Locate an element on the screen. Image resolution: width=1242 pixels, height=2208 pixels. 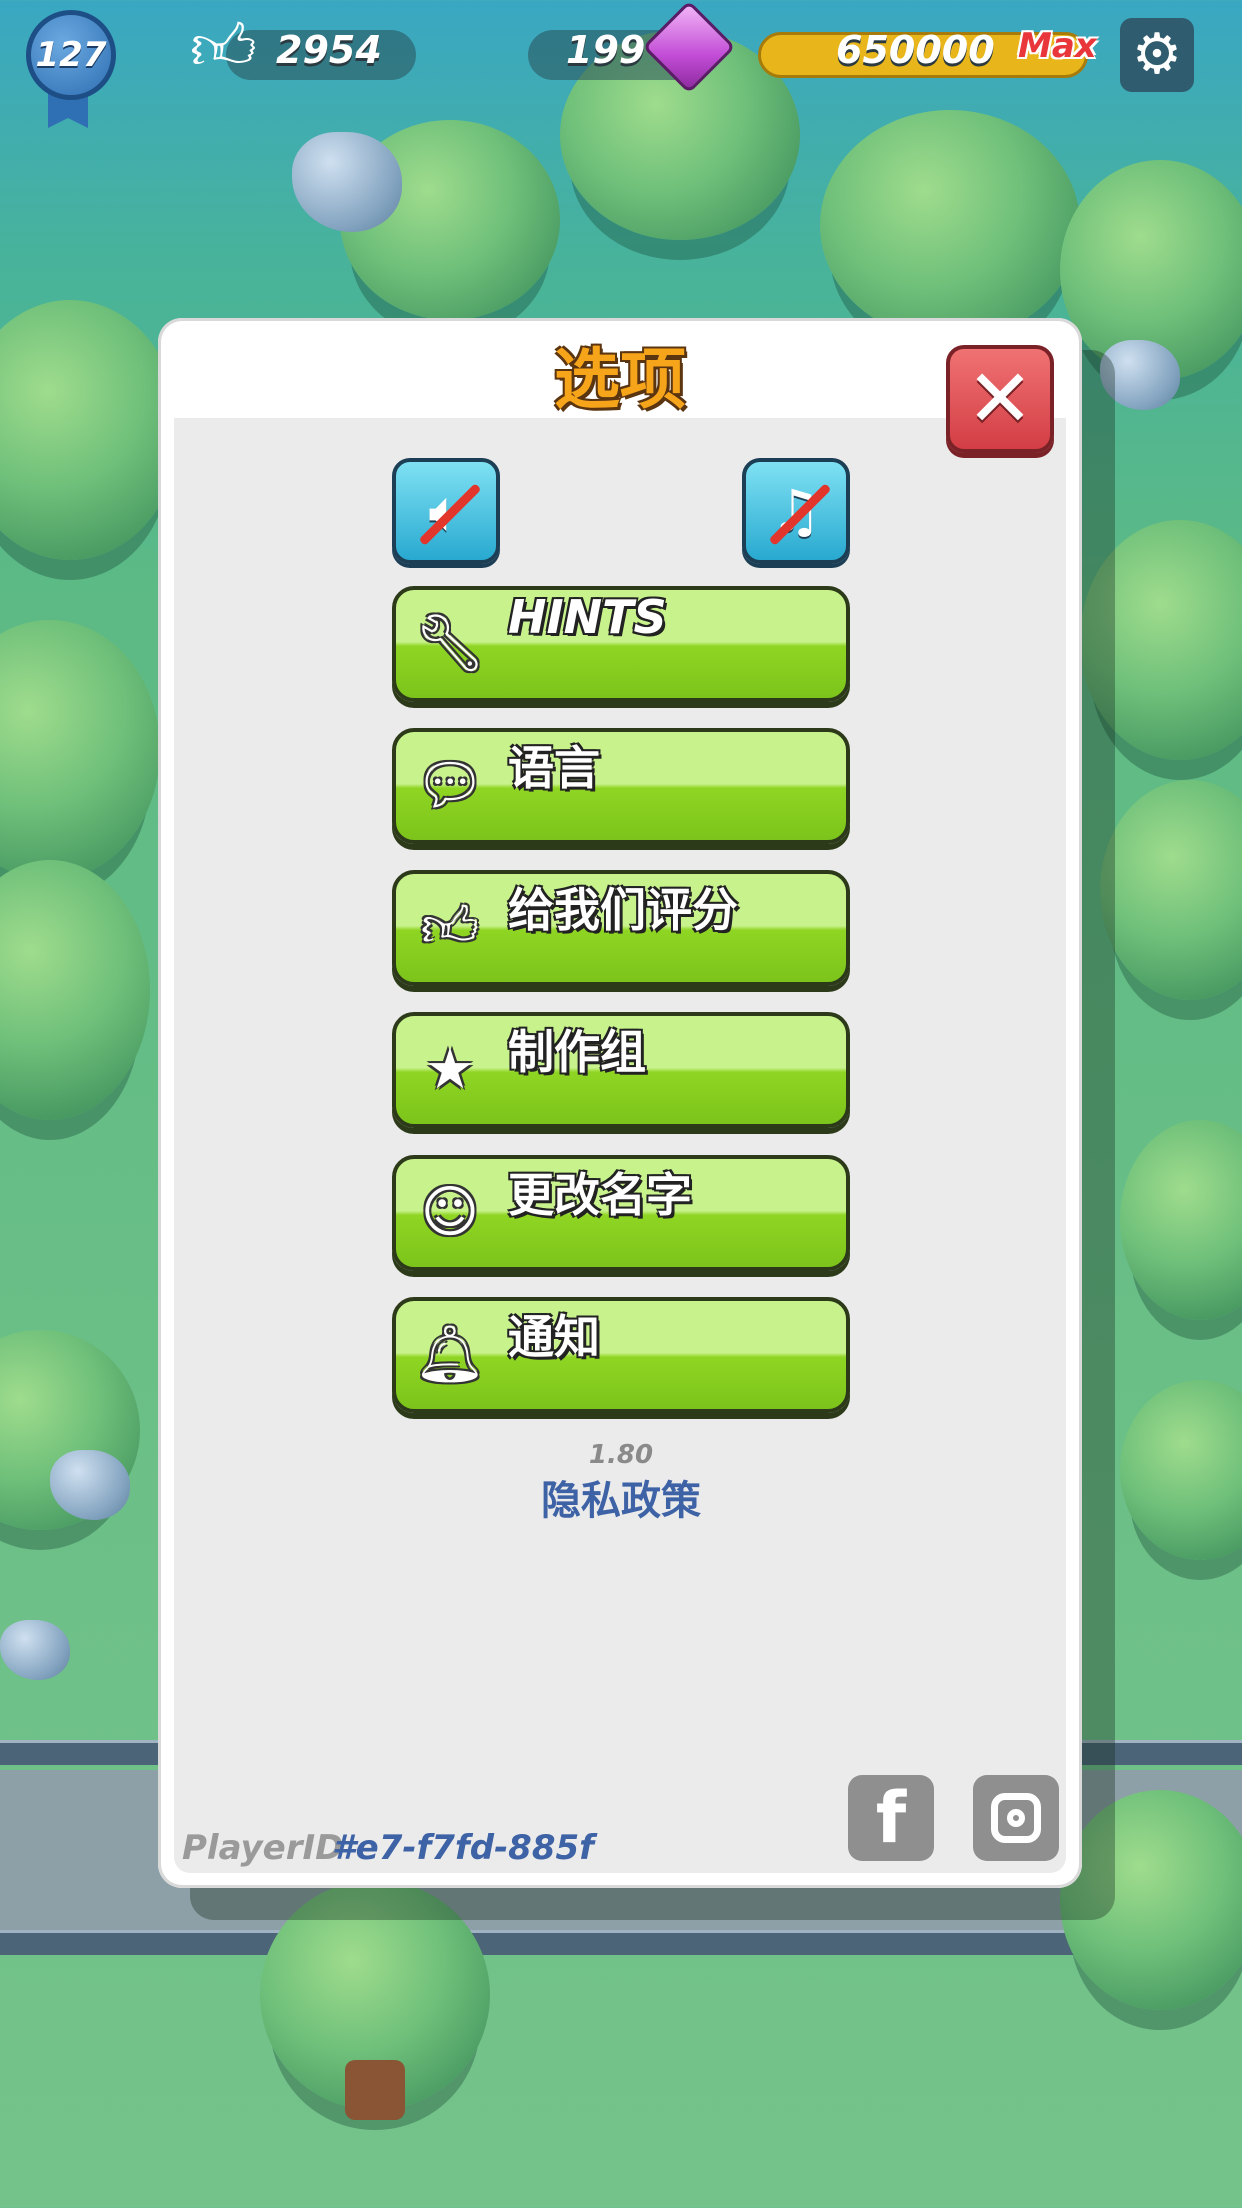
instagram-icon is located at coordinates (1016, 1818).